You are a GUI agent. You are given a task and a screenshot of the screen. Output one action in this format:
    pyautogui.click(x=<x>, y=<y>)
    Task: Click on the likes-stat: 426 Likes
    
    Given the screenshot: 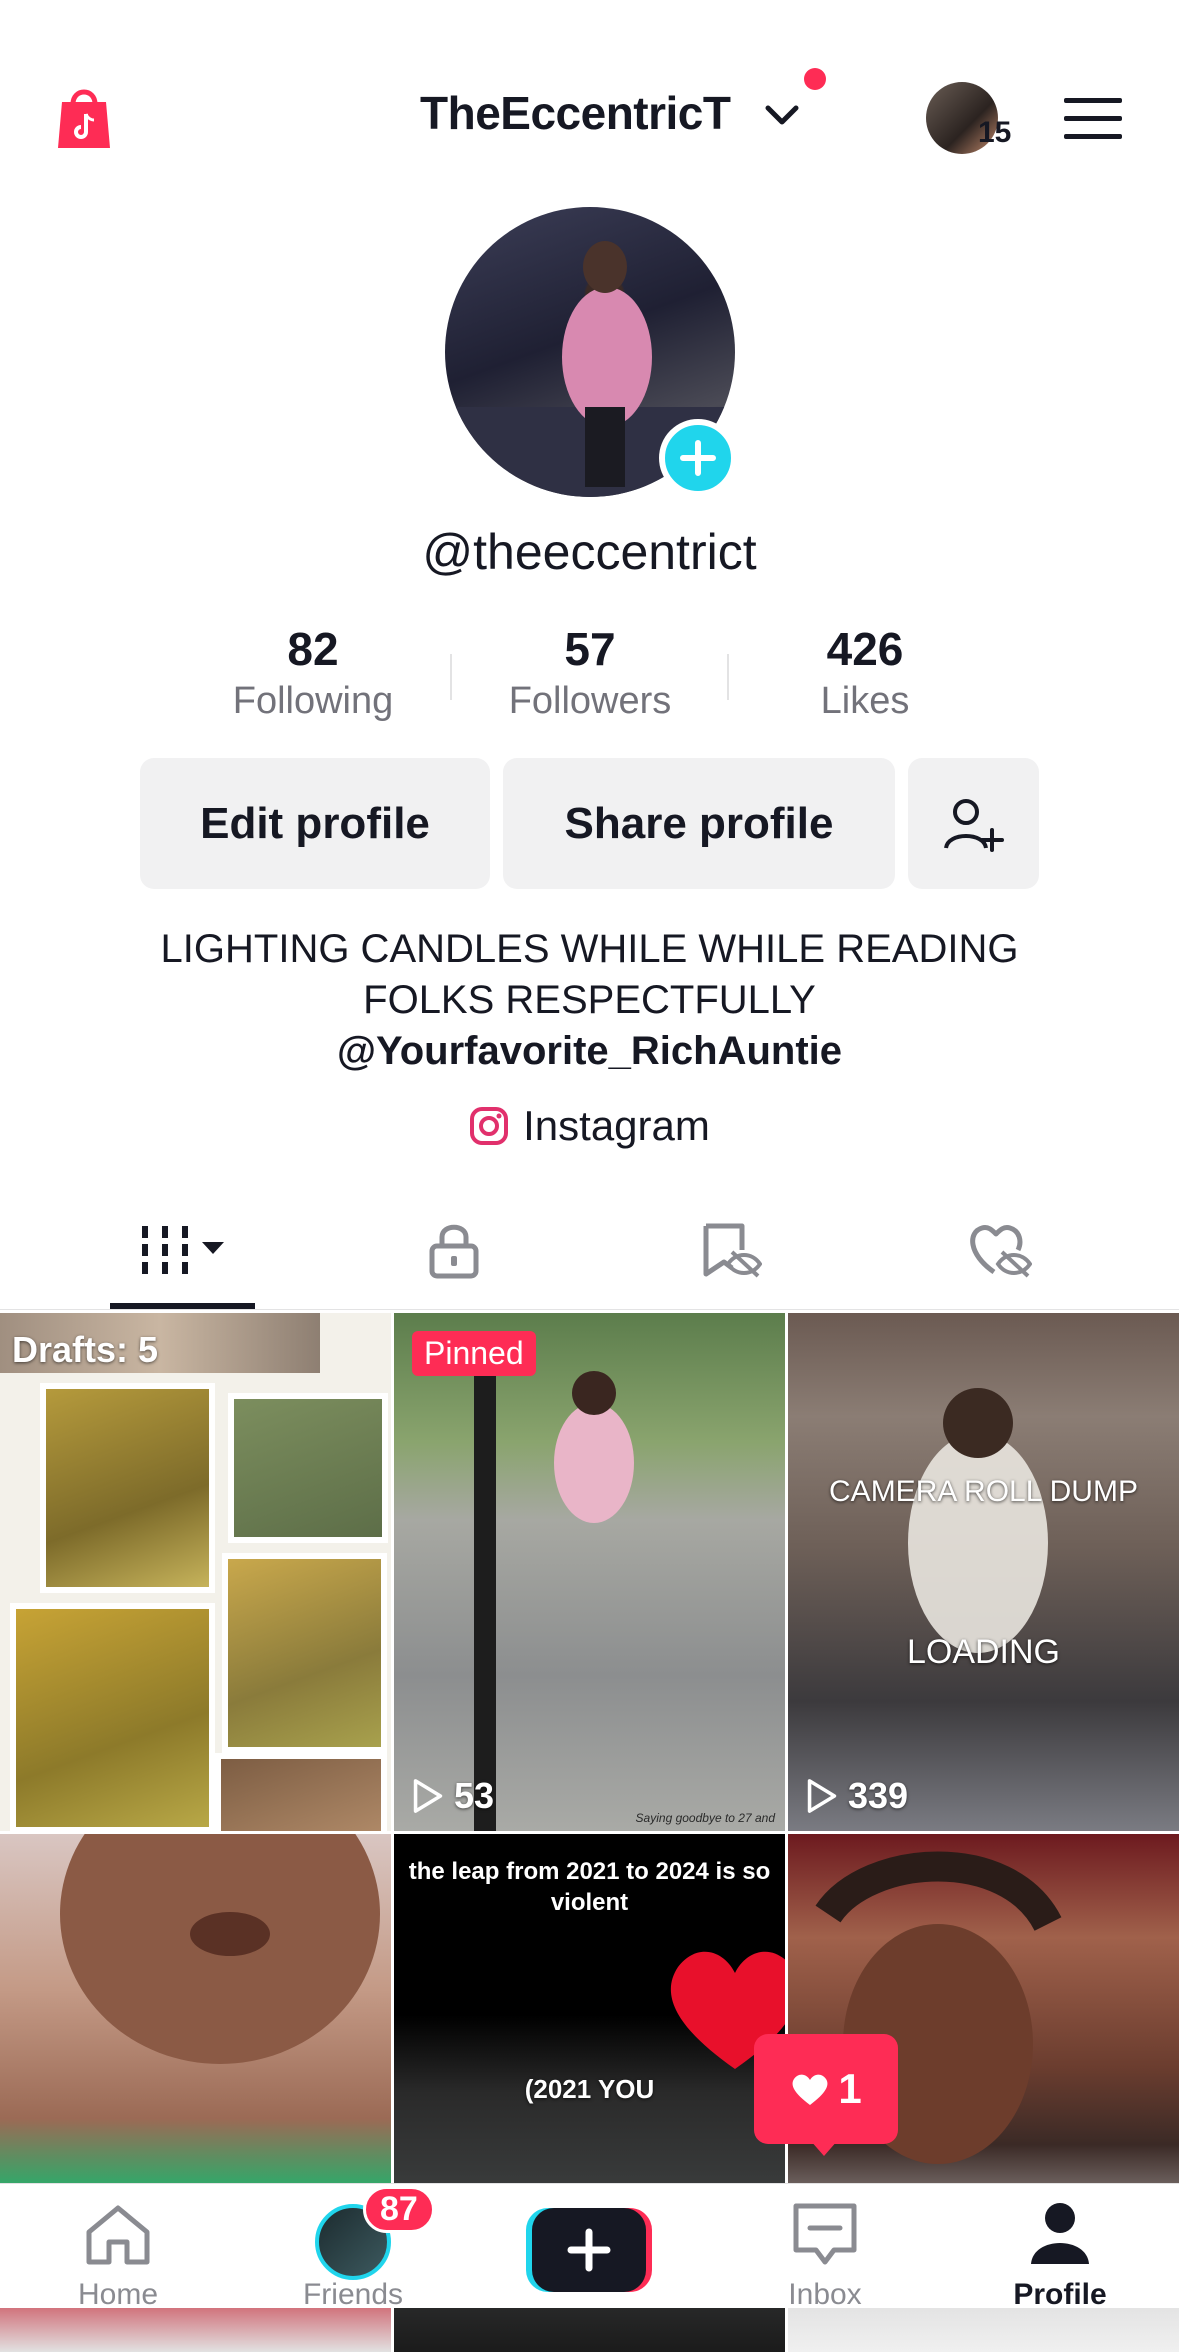 What is the action you would take?
    pyautogui.click(x=865, y=672)
    